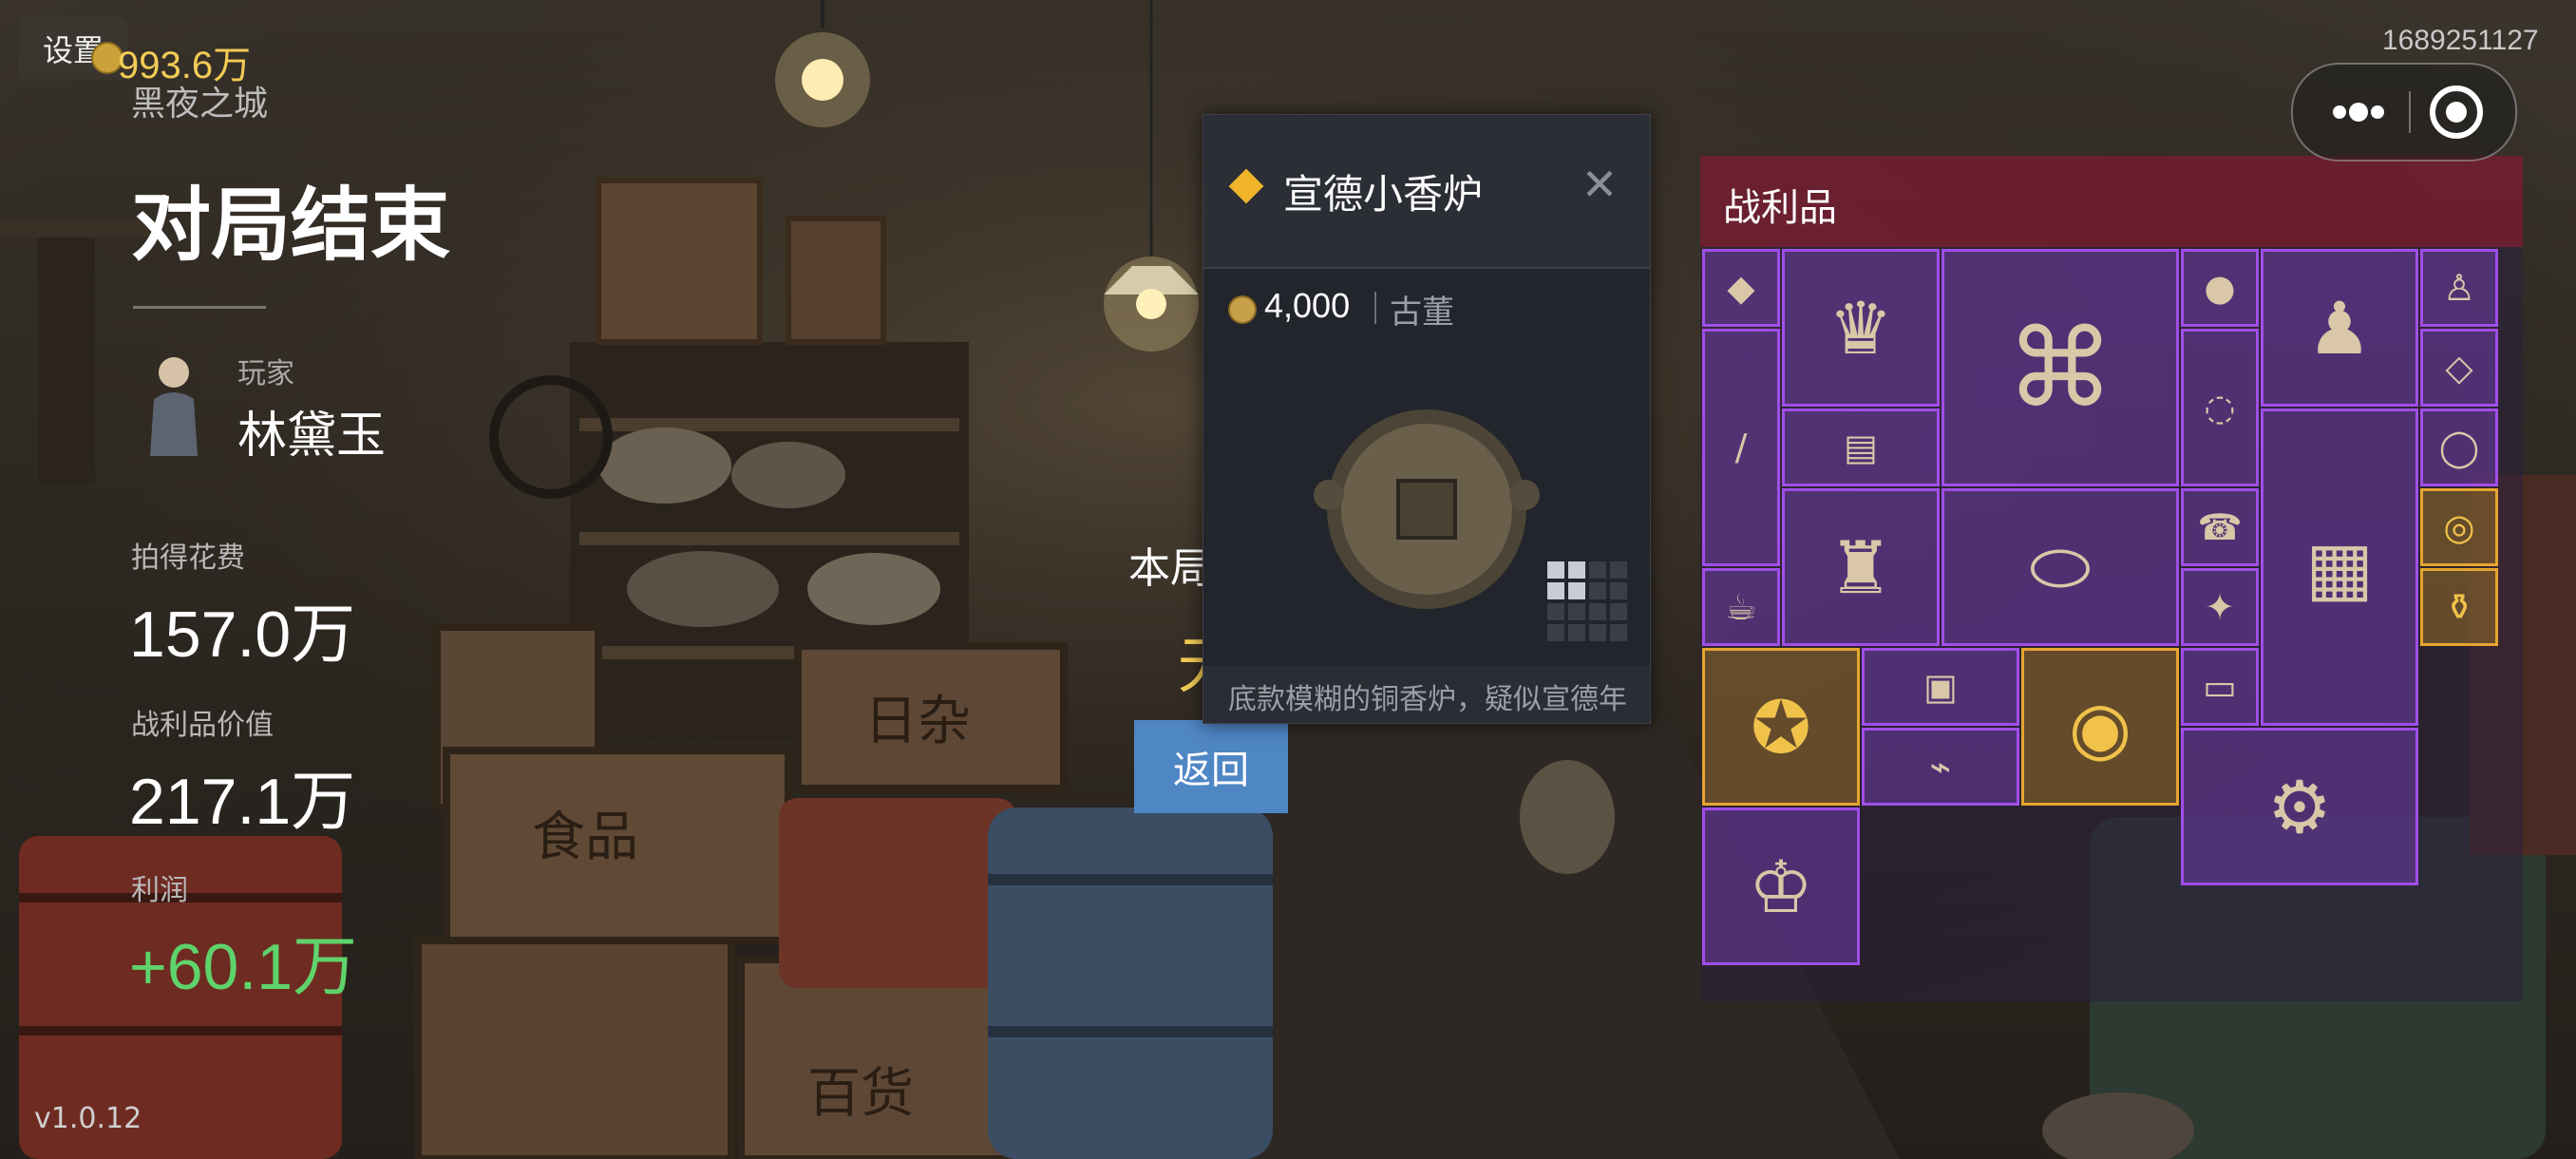 The image size is (2576, 1159). What do you see at coordinates (860, 1094) in the screenshot?
I see `svg-text: 百货` at bounding box center [860, 1094].